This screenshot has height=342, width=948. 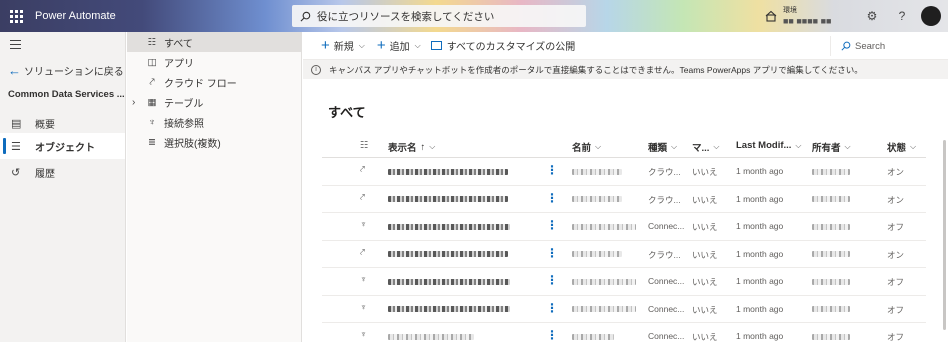 I want to click on app-title: Power Automate, so click(x=75, y=16).